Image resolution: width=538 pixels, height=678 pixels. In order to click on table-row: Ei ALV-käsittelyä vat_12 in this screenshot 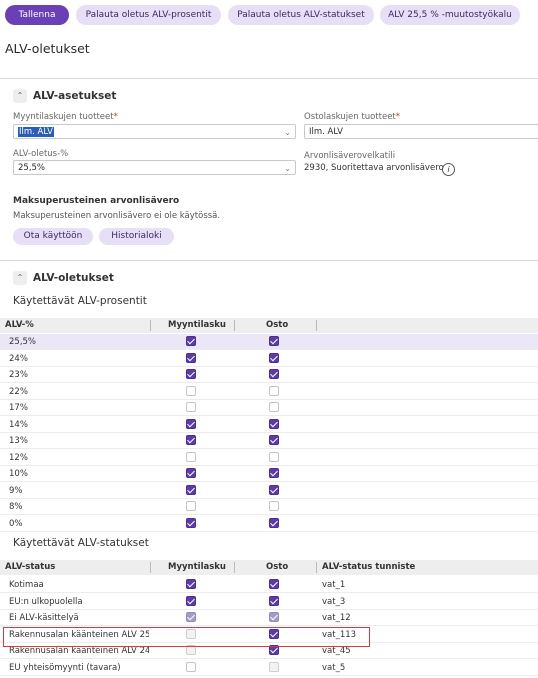, I will do `click(269, 618)`.